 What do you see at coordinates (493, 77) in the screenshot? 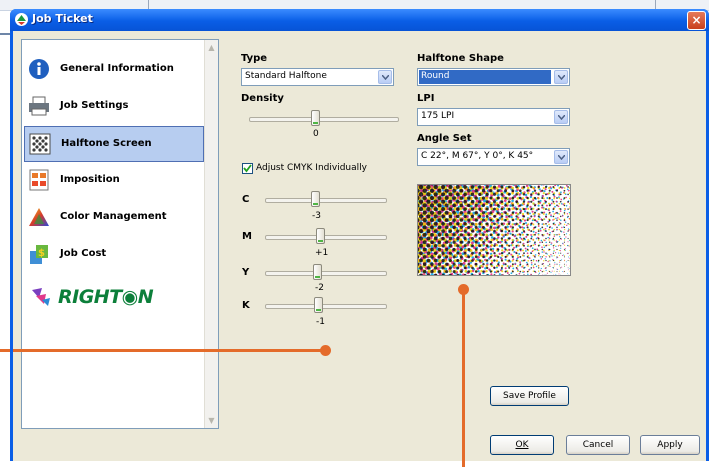
I see `halftone-shape-select: Round` at bounding box center [493, 77].